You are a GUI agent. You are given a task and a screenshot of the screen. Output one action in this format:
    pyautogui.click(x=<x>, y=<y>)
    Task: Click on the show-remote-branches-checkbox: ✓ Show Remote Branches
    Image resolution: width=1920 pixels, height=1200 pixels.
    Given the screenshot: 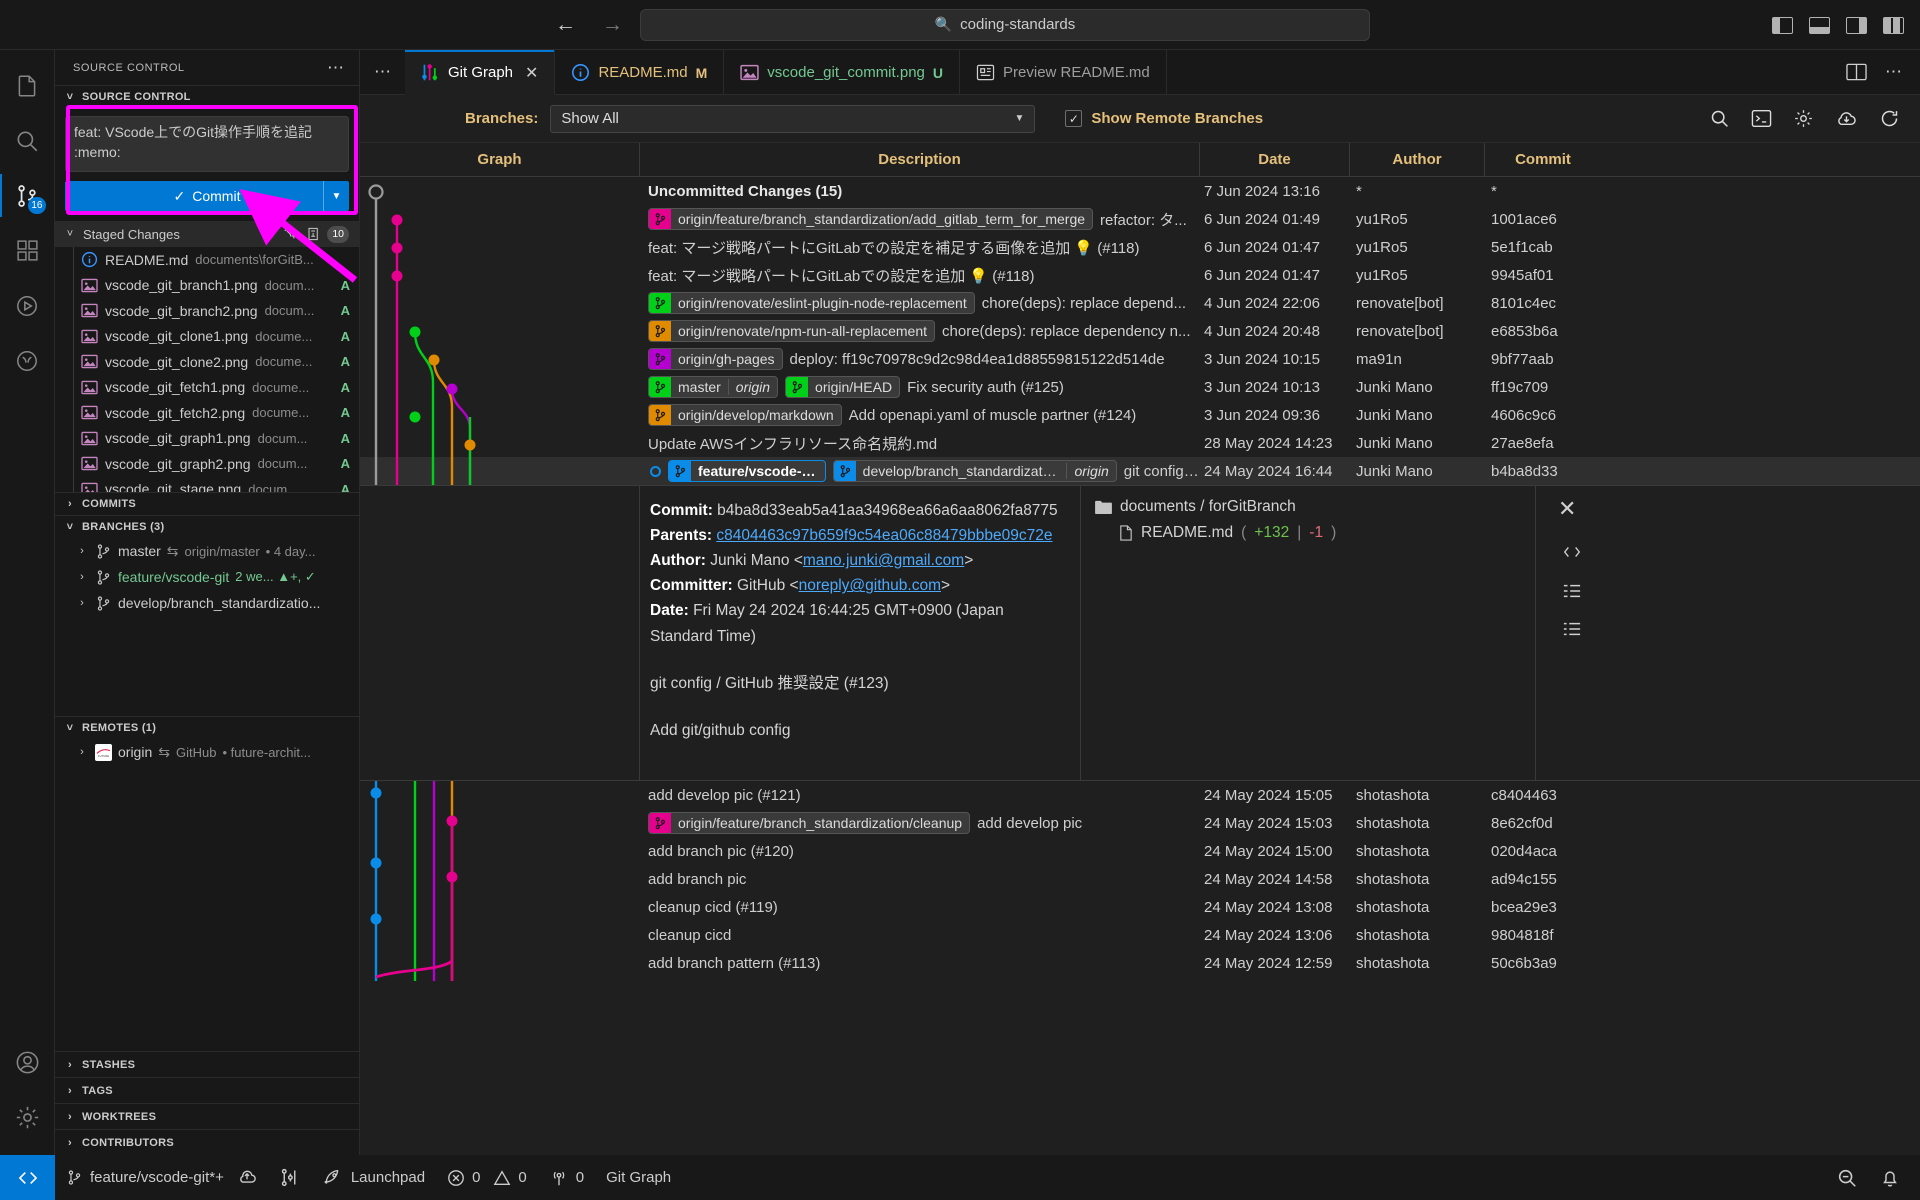 What is the action you would take?
    pyautogui.click(x=1164, y=118)
    